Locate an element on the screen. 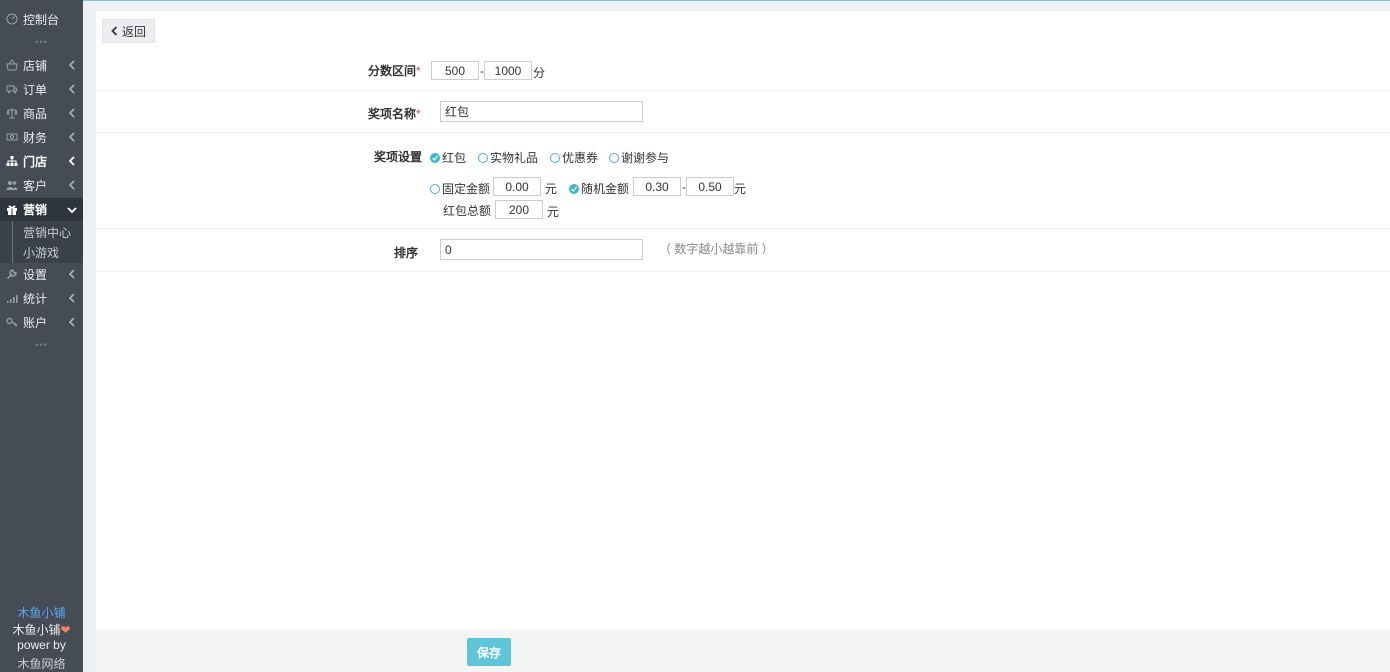  brand-name: 木鱼小铺❤ is located at coordinates (41, 629).